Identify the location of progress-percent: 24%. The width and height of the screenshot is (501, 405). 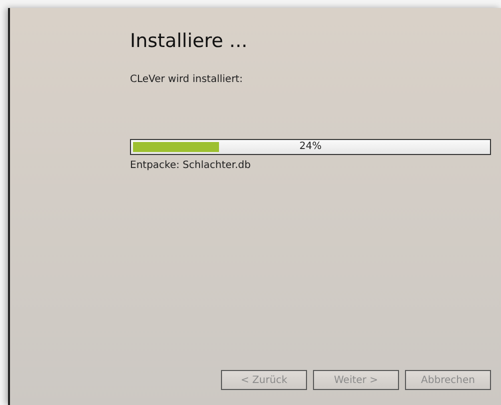
(310, 146).